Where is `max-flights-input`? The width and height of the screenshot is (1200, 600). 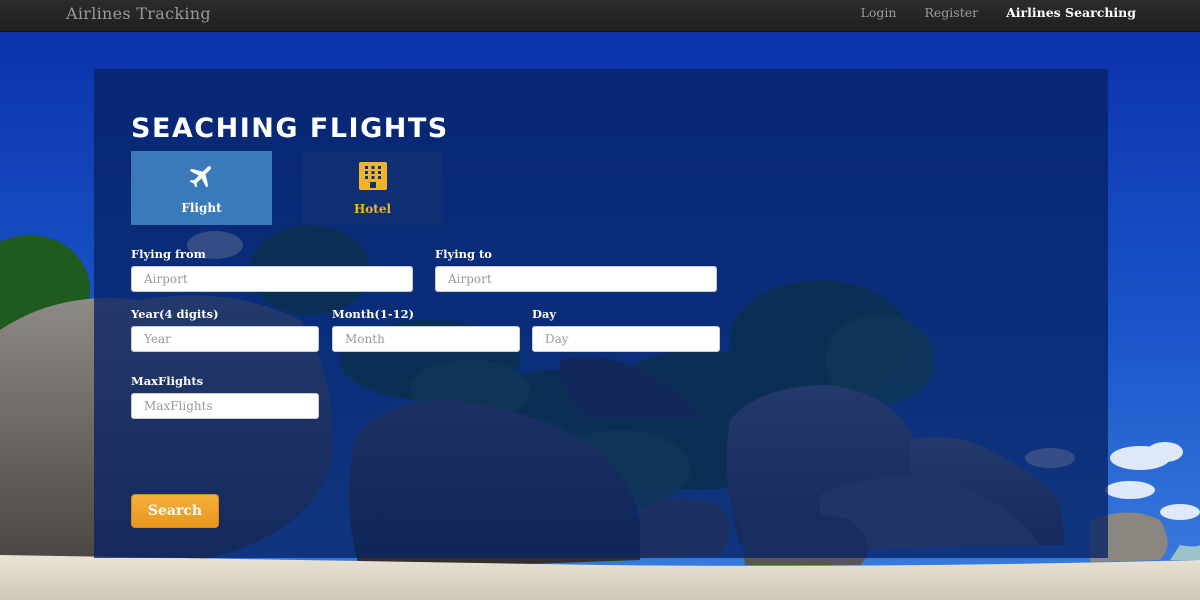
max-flights-input is located at coordinates (225, 406).